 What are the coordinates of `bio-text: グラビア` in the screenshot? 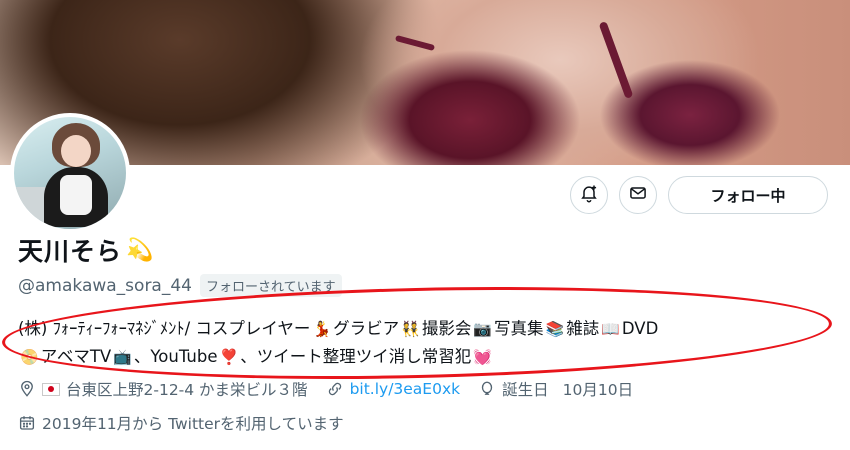 It's located at (366, 328).